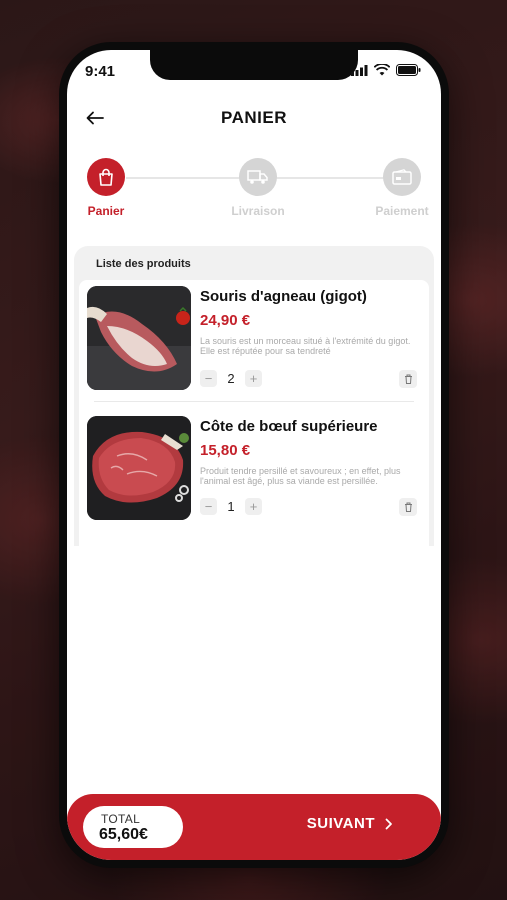  Describe the element at coordinates (359, 70) in the screenshot. I see `signal-icon` at that location.